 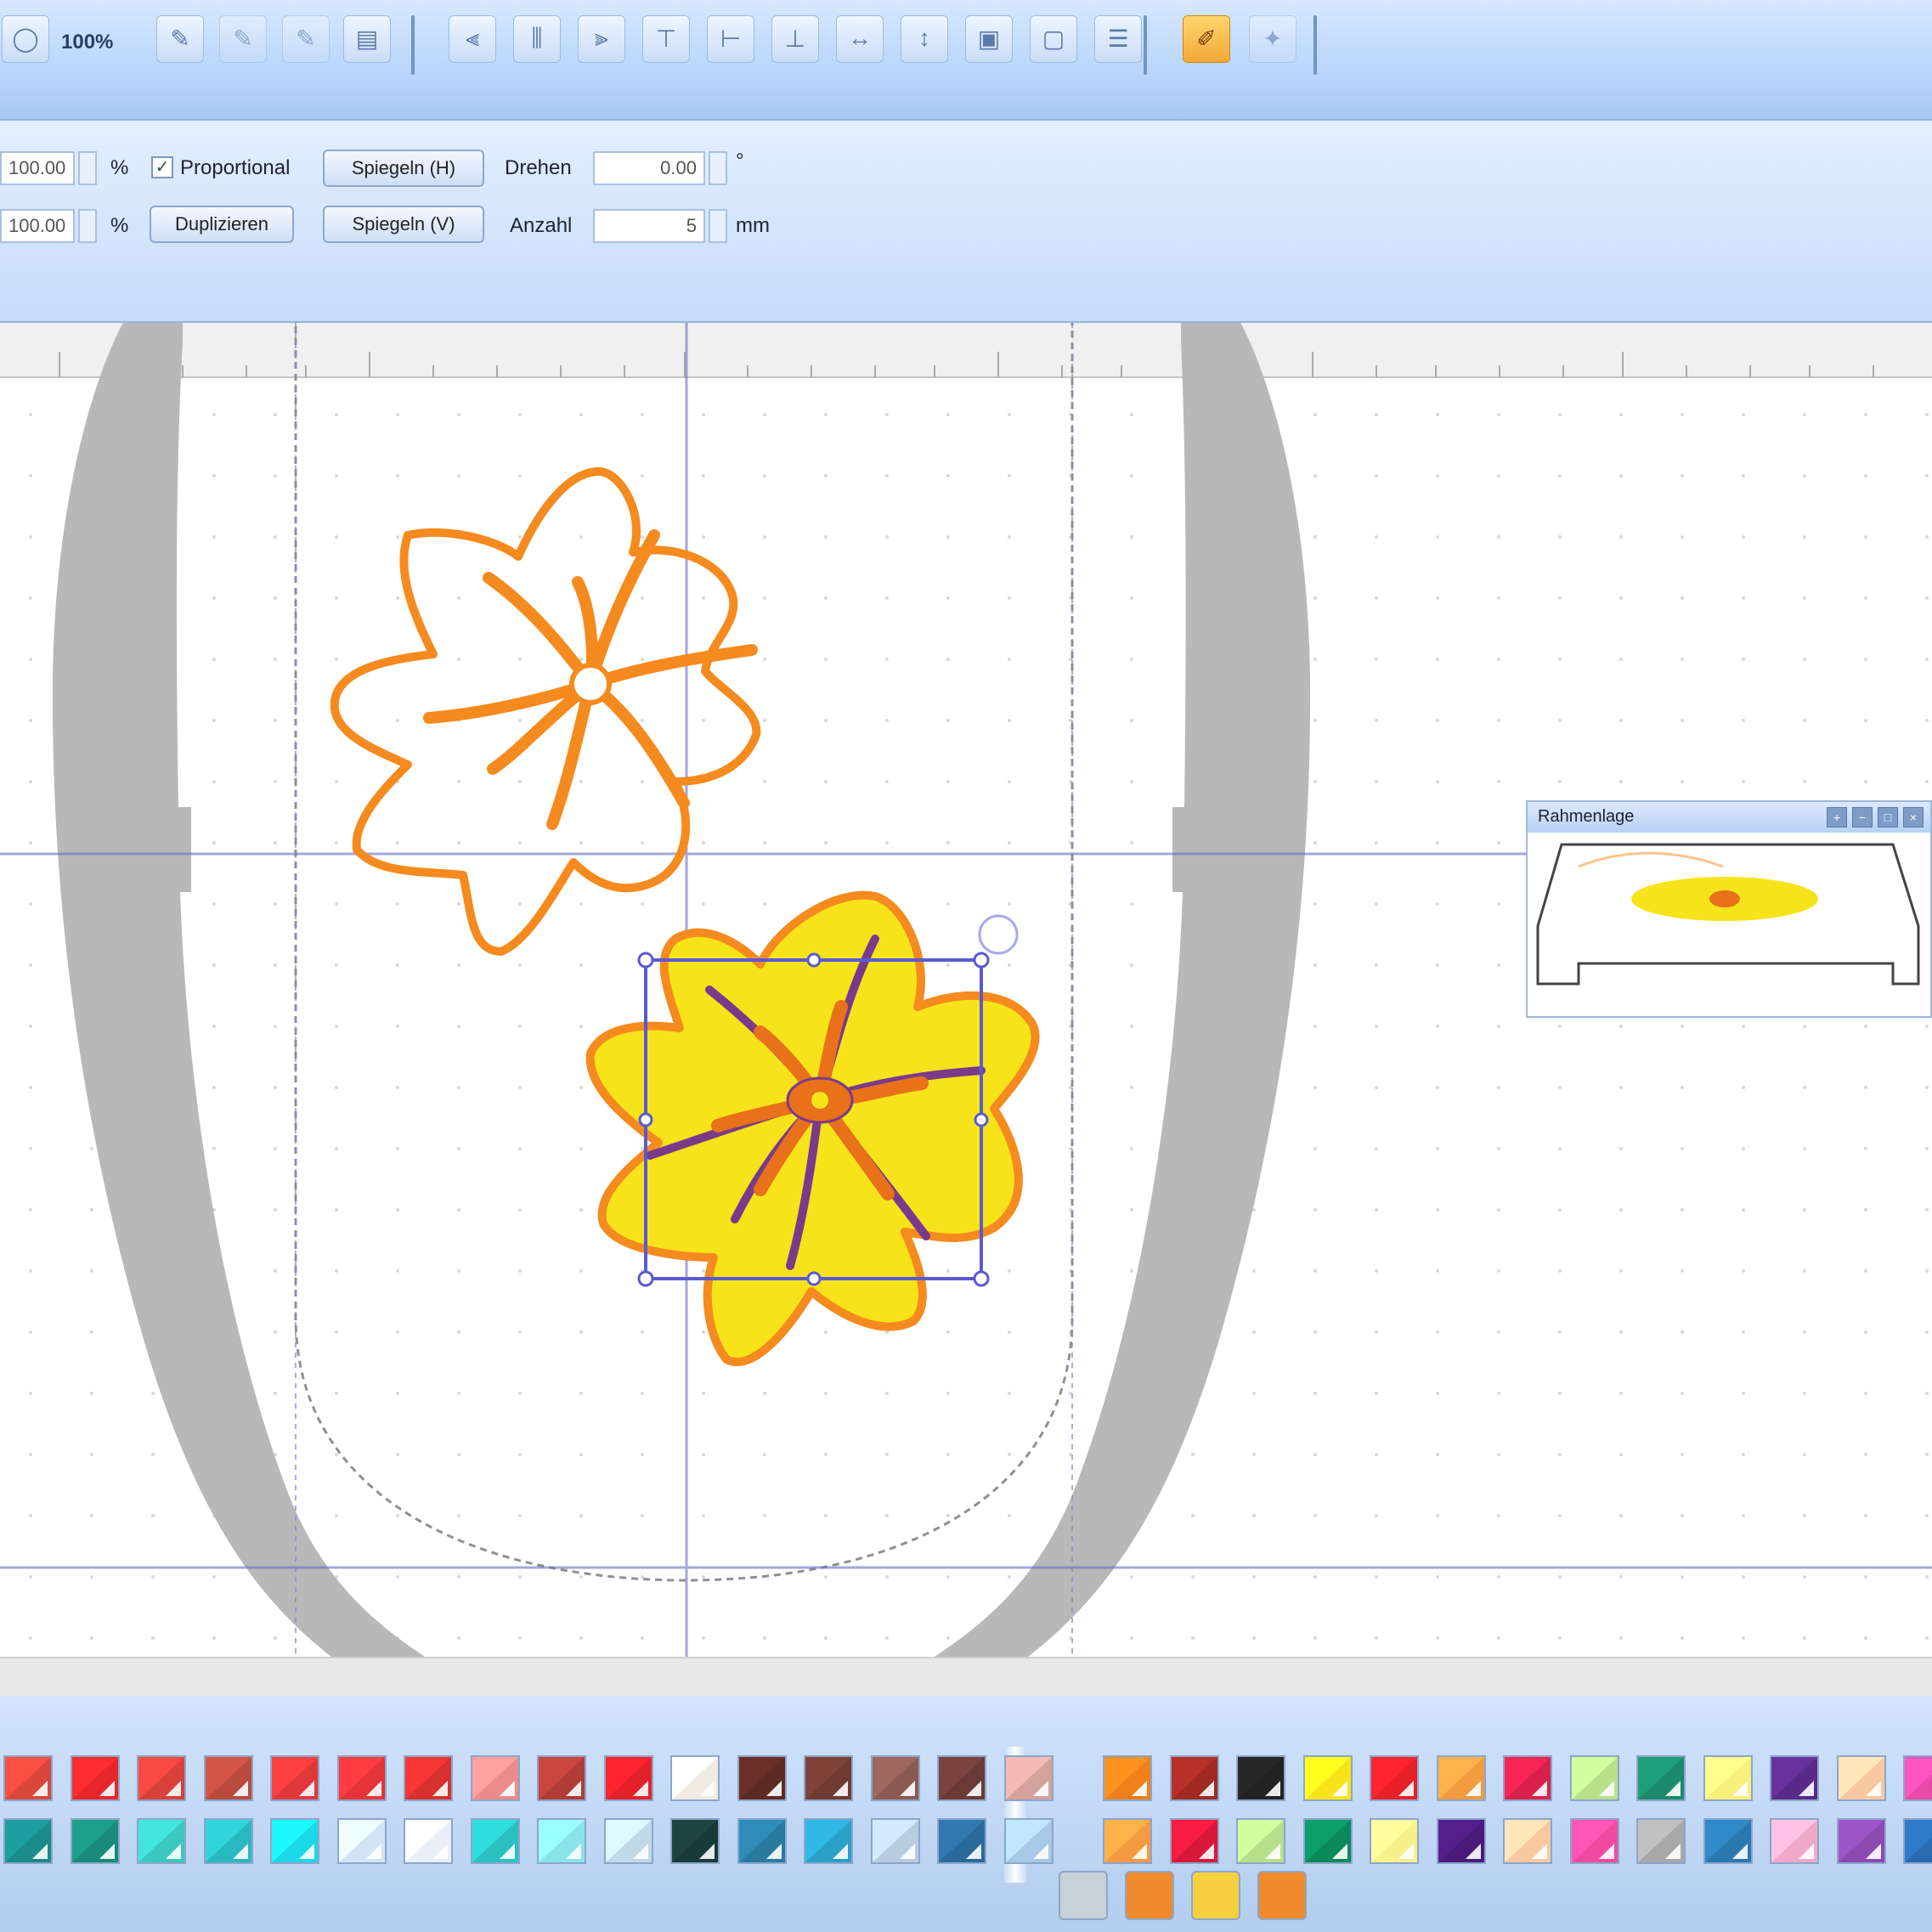 What do you see at coordinates (38, 226) in the screenshot?
I see `height-percent-field: 100.00` at bounding box center [38, 226].